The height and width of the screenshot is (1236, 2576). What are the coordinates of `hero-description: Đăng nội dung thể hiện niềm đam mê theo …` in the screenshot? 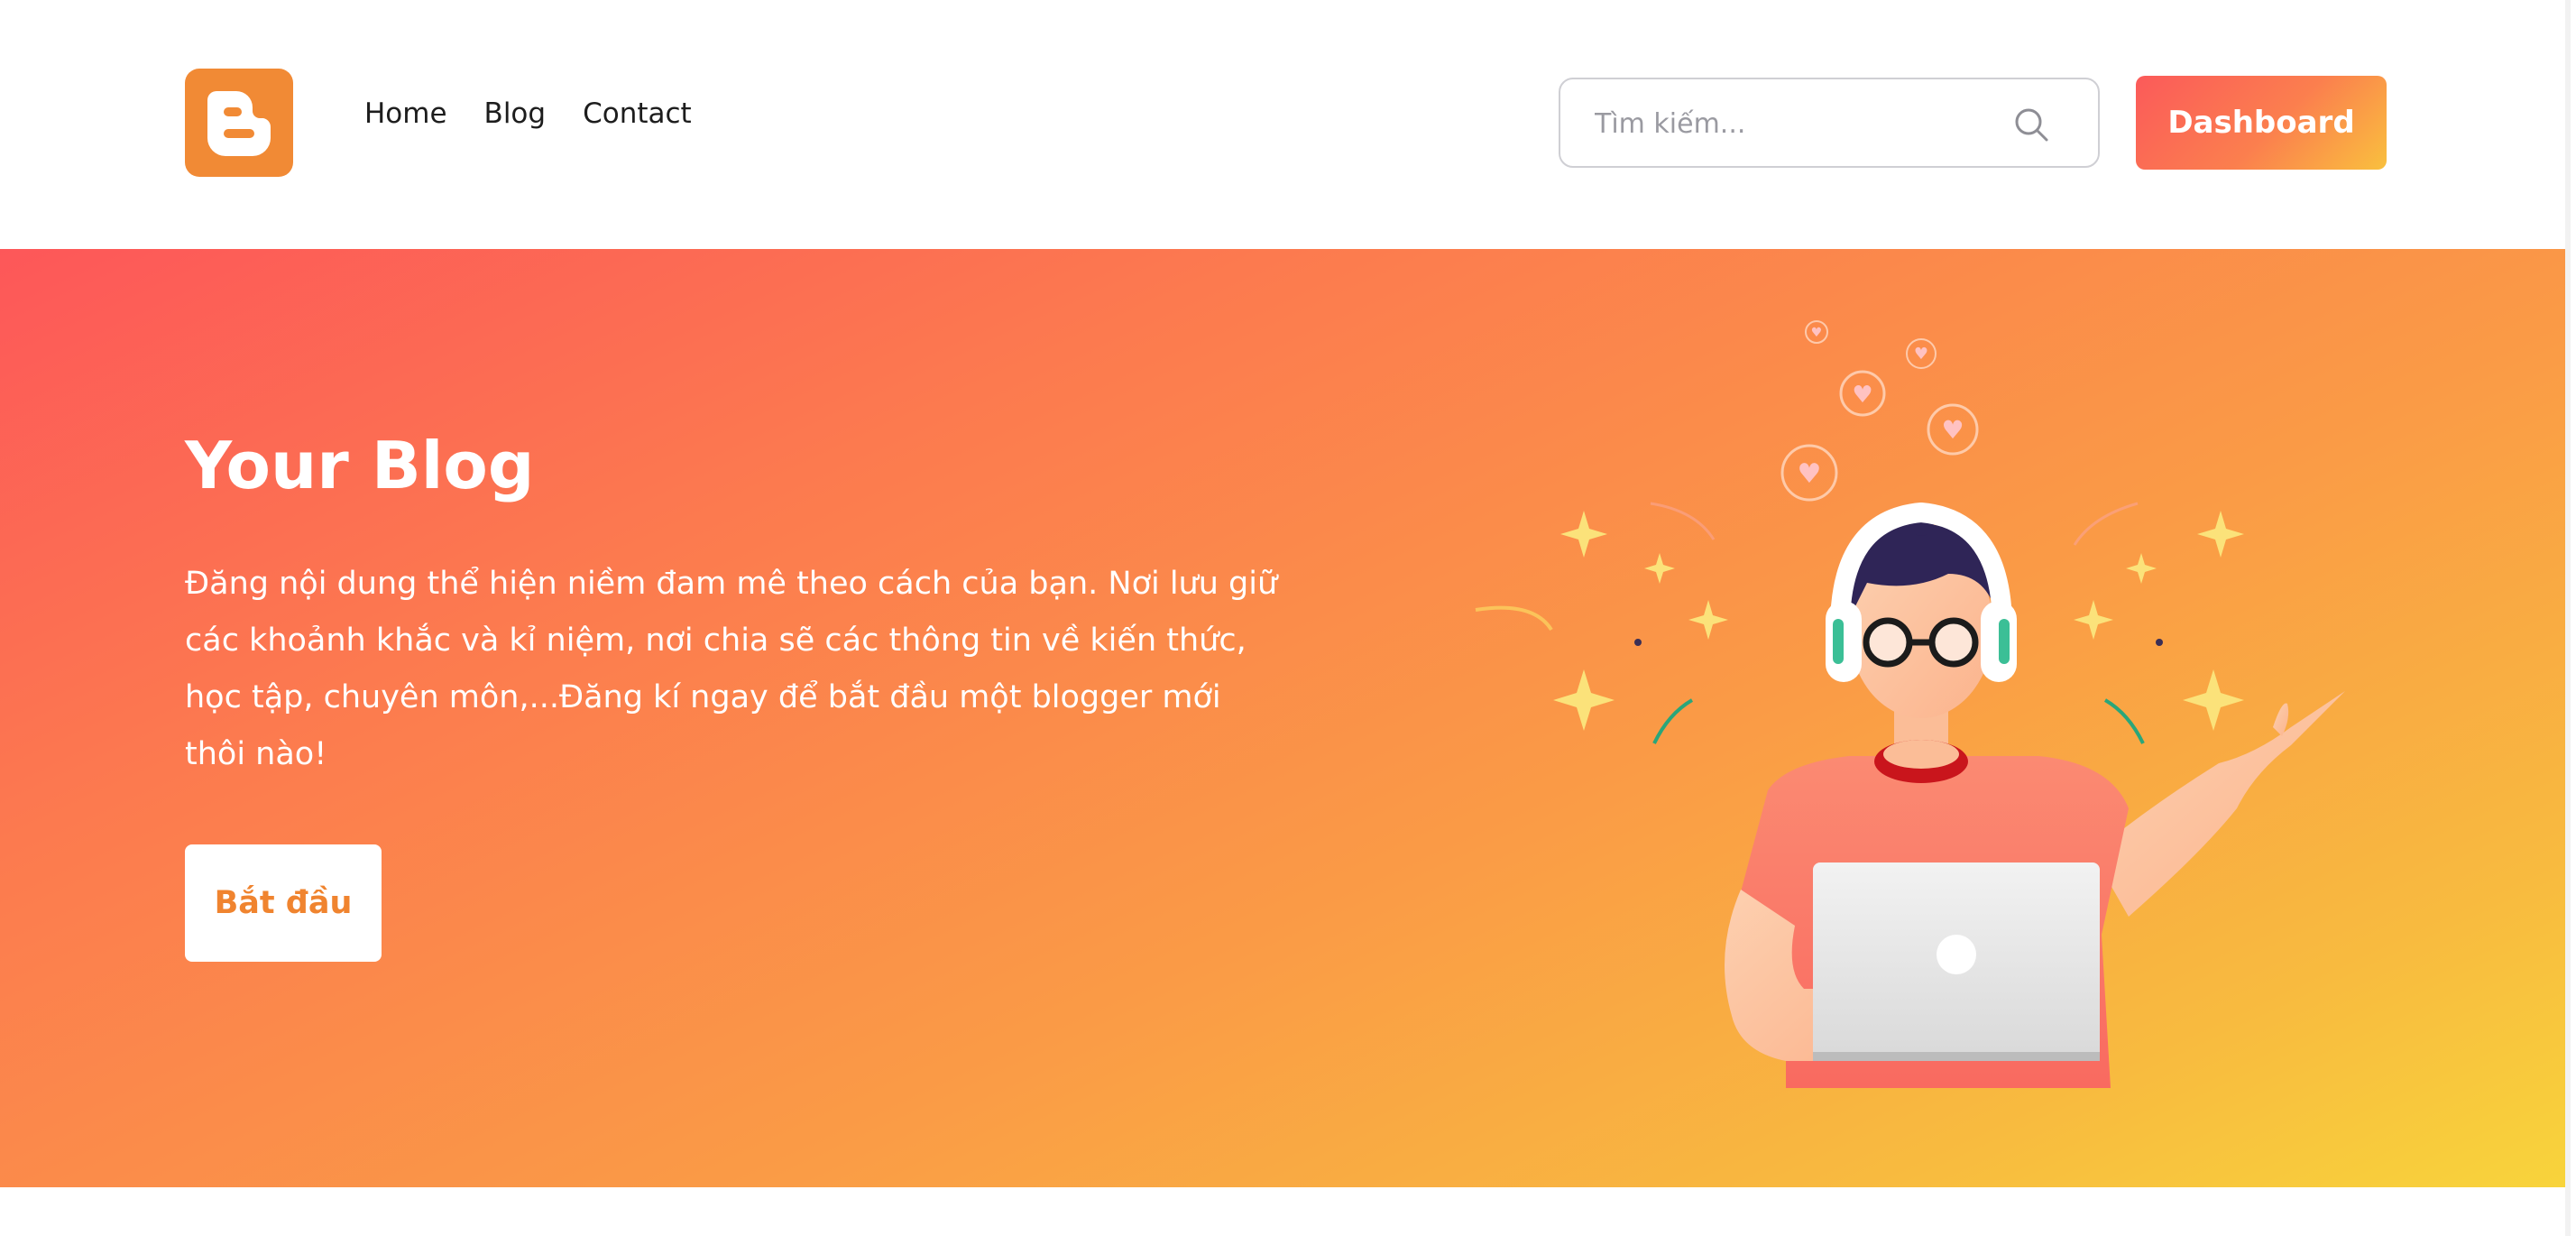 It's located at (731, 669).